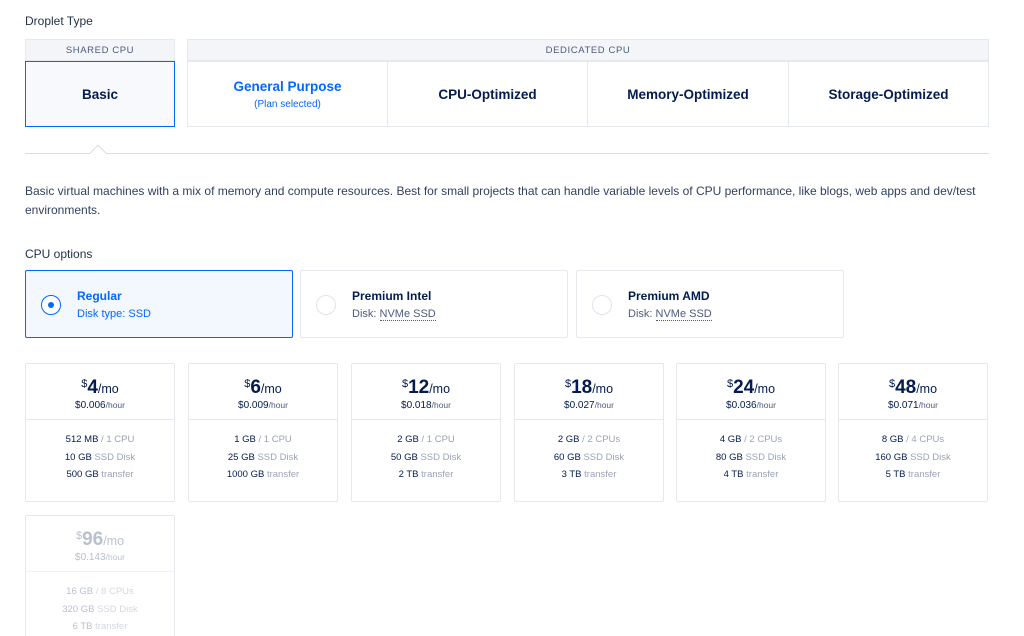 This screenshot has height=636, width=1024. I want to click on hourly-price: $0.009/hour, so click(263, 405).